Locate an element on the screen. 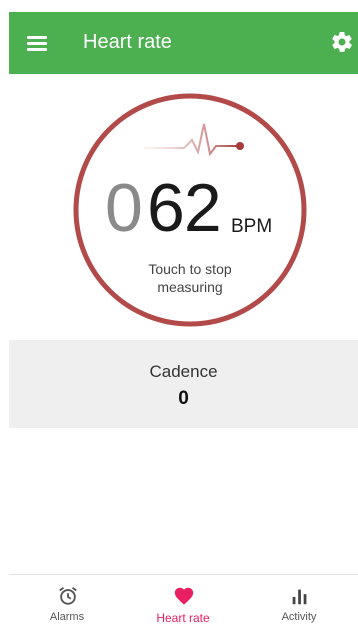 The width and height of the screenshot is (358, 631). nav-label-heart-rate: Heart rate is located at coordinates (183, 618).